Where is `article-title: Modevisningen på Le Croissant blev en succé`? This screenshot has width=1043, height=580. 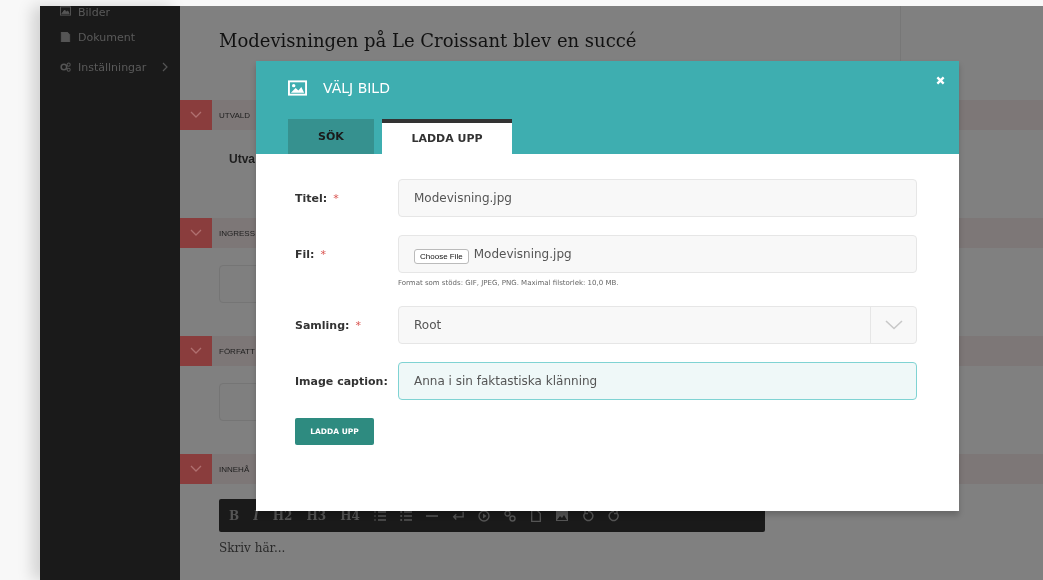
article-title: Modevisningen på Le Croissant blev en succé is located at coordinates (428, 40).